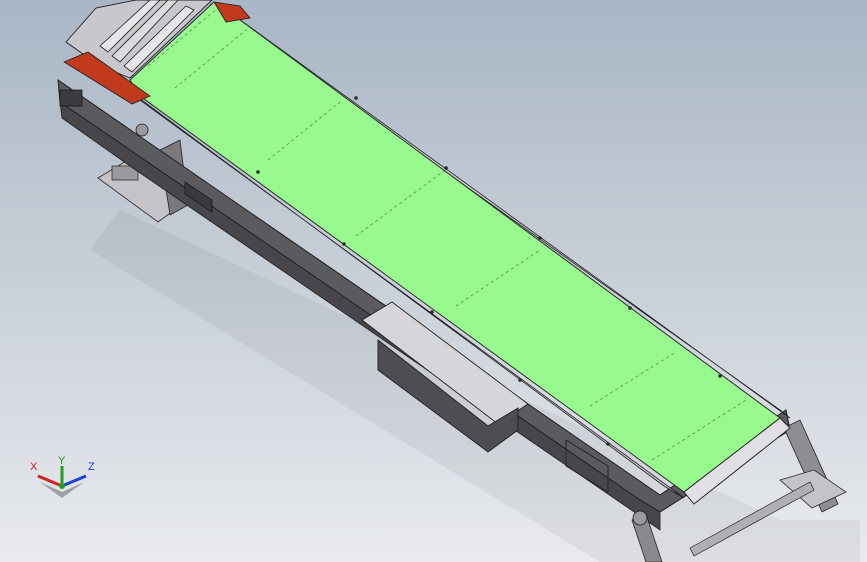 This screenshot has height=562, width=867. I want to click on triad-origin, so click(62, 486).